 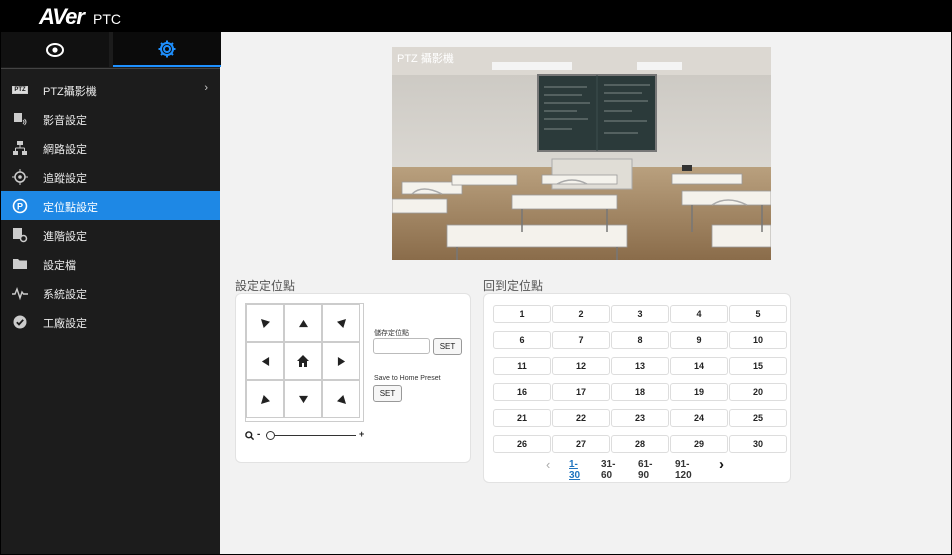 What do you see at coordinates (311, 435) in the screenshot?
I see `zoom-slider` at bounding box center [311, 435].